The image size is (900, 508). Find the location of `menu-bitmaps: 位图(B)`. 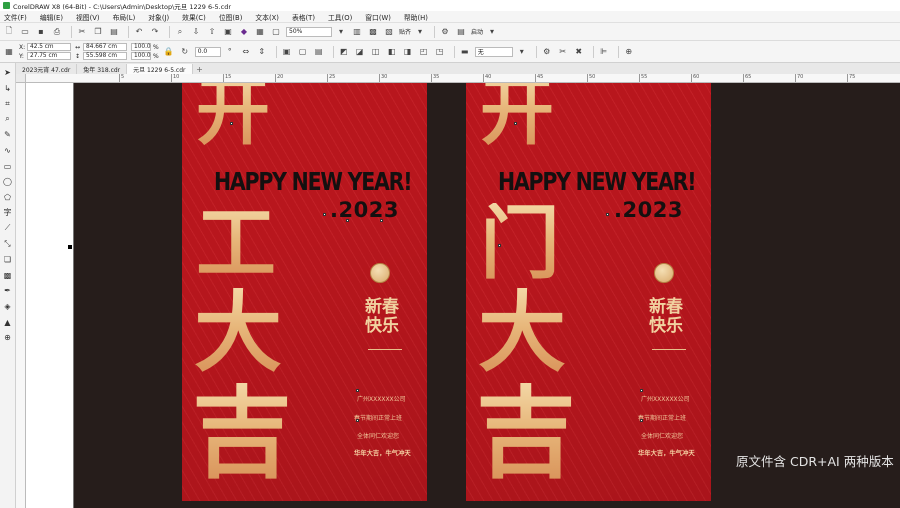

menu-bitmaps: 位图(B) is located at coordinates (231, 17).